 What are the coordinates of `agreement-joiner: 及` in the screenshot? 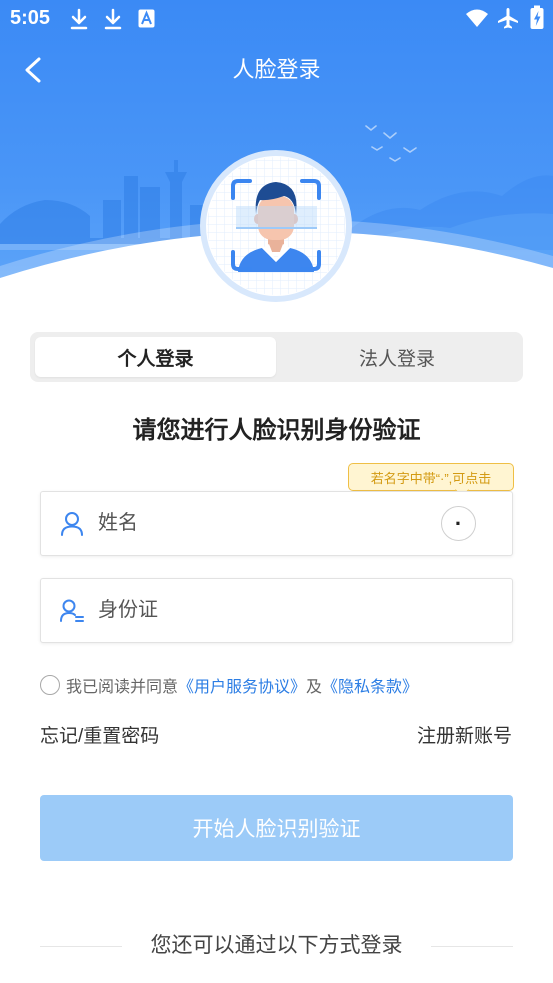 It's located at (314, 687).